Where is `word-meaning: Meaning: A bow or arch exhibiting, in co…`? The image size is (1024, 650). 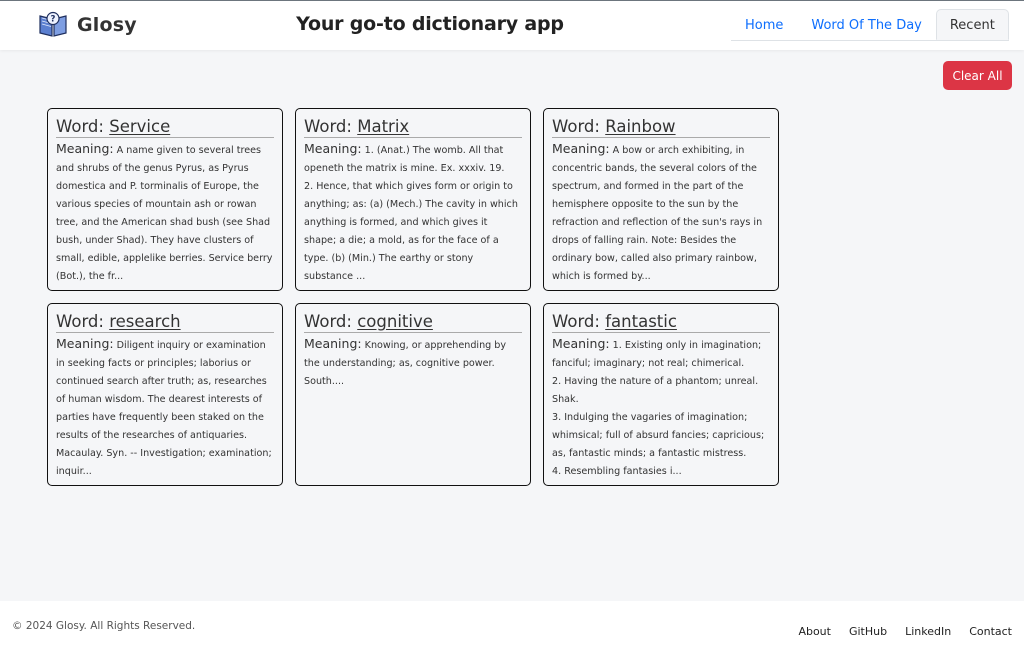
word-meaning: Meaning: A bow or arch exhibiting, in co… is located at coordinates (661, 213).